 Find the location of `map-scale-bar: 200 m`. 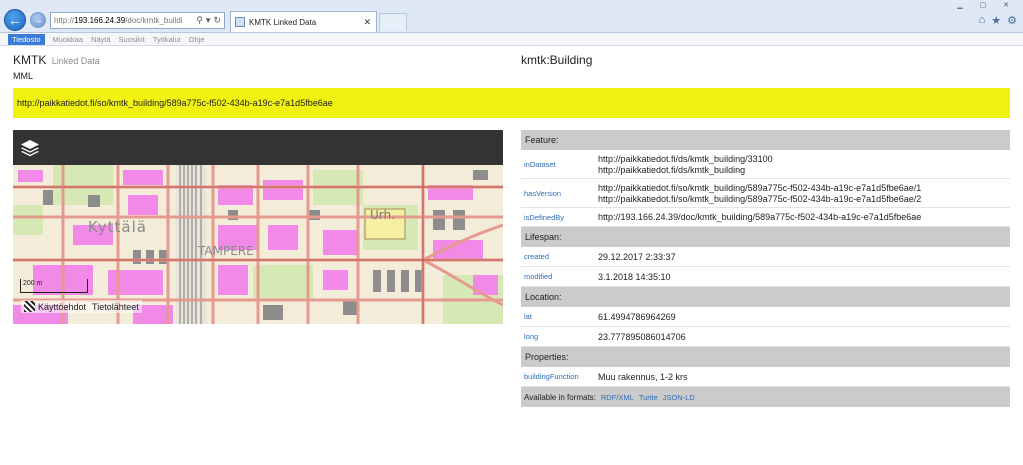

map-scale-bar: 200 m is located at coordinates (54, 286).